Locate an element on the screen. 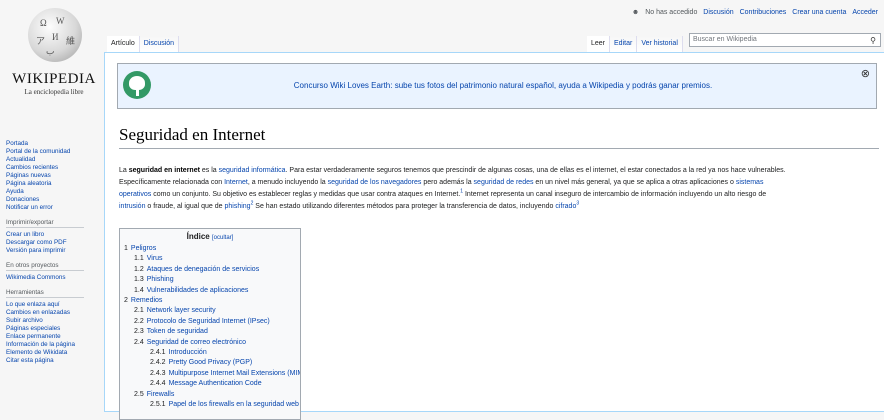 The image size is (884, 420). toc-link: Phishing is located at coordinates (160, 279).